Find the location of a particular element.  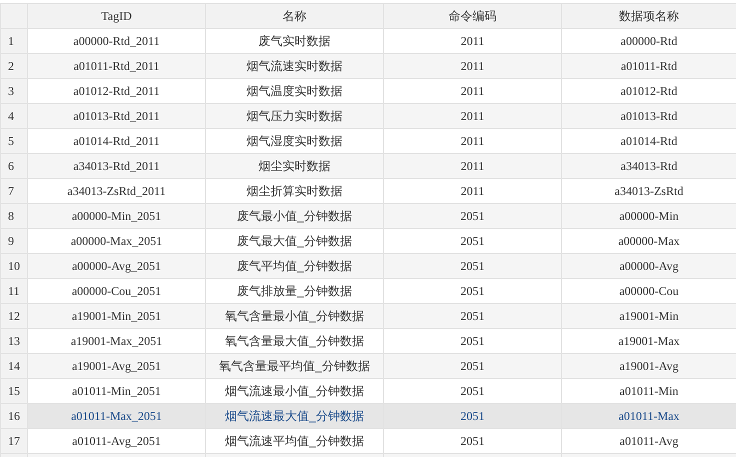

table-row: 1 a00000-Rtd_2011 废气实时数据 2011 a00000-Rtd is located at coordinates (368, 41).